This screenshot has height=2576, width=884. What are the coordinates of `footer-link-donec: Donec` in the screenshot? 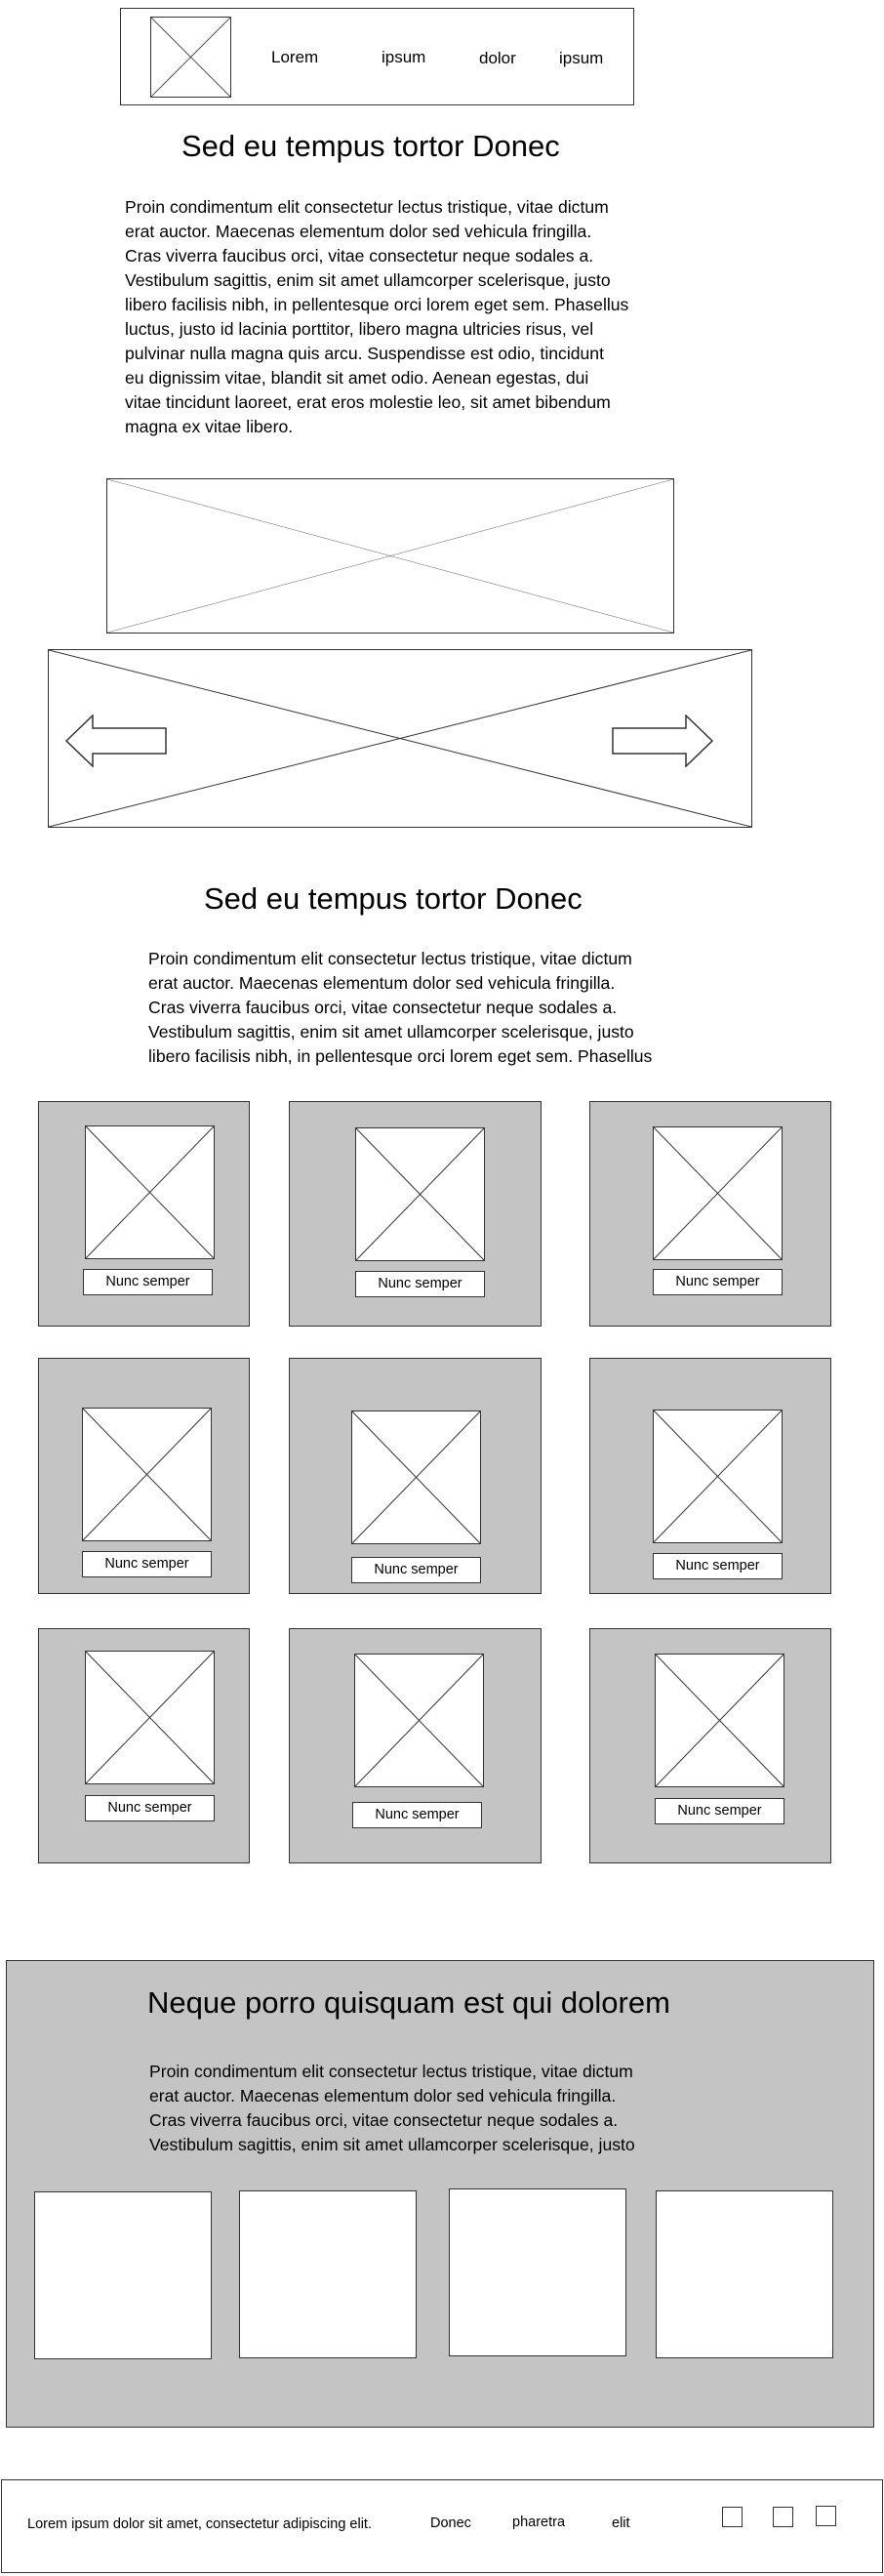 It's located at (450, 2523).